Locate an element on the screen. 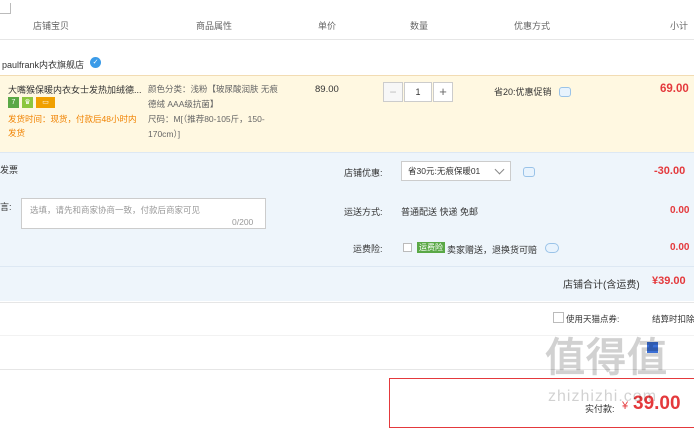  tmall-points-label: 使用天猫点券: is located at coordinates (593, 319).